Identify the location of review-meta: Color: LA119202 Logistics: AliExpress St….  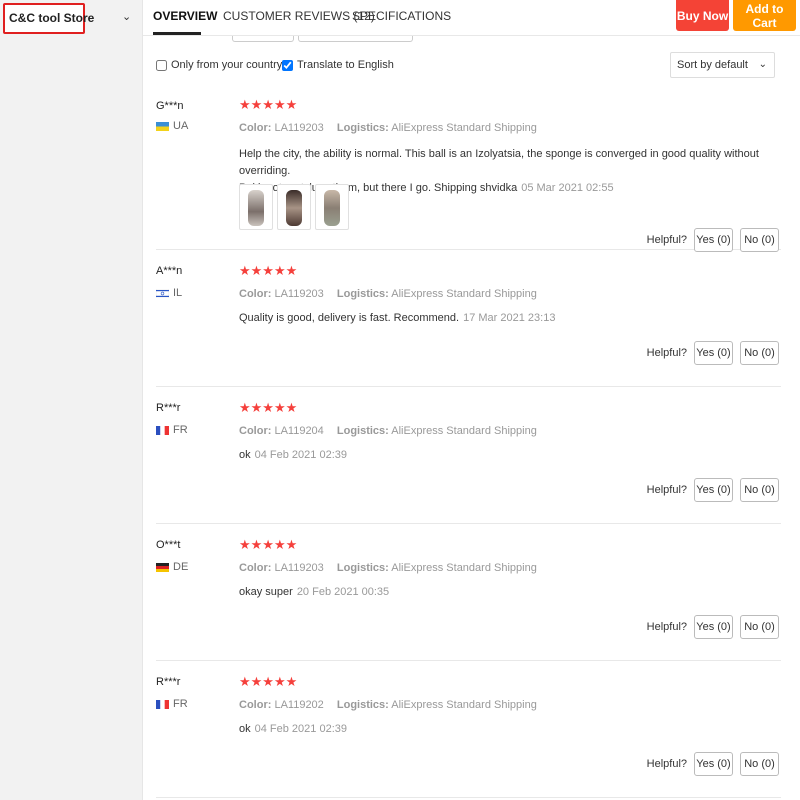
(393, 705).